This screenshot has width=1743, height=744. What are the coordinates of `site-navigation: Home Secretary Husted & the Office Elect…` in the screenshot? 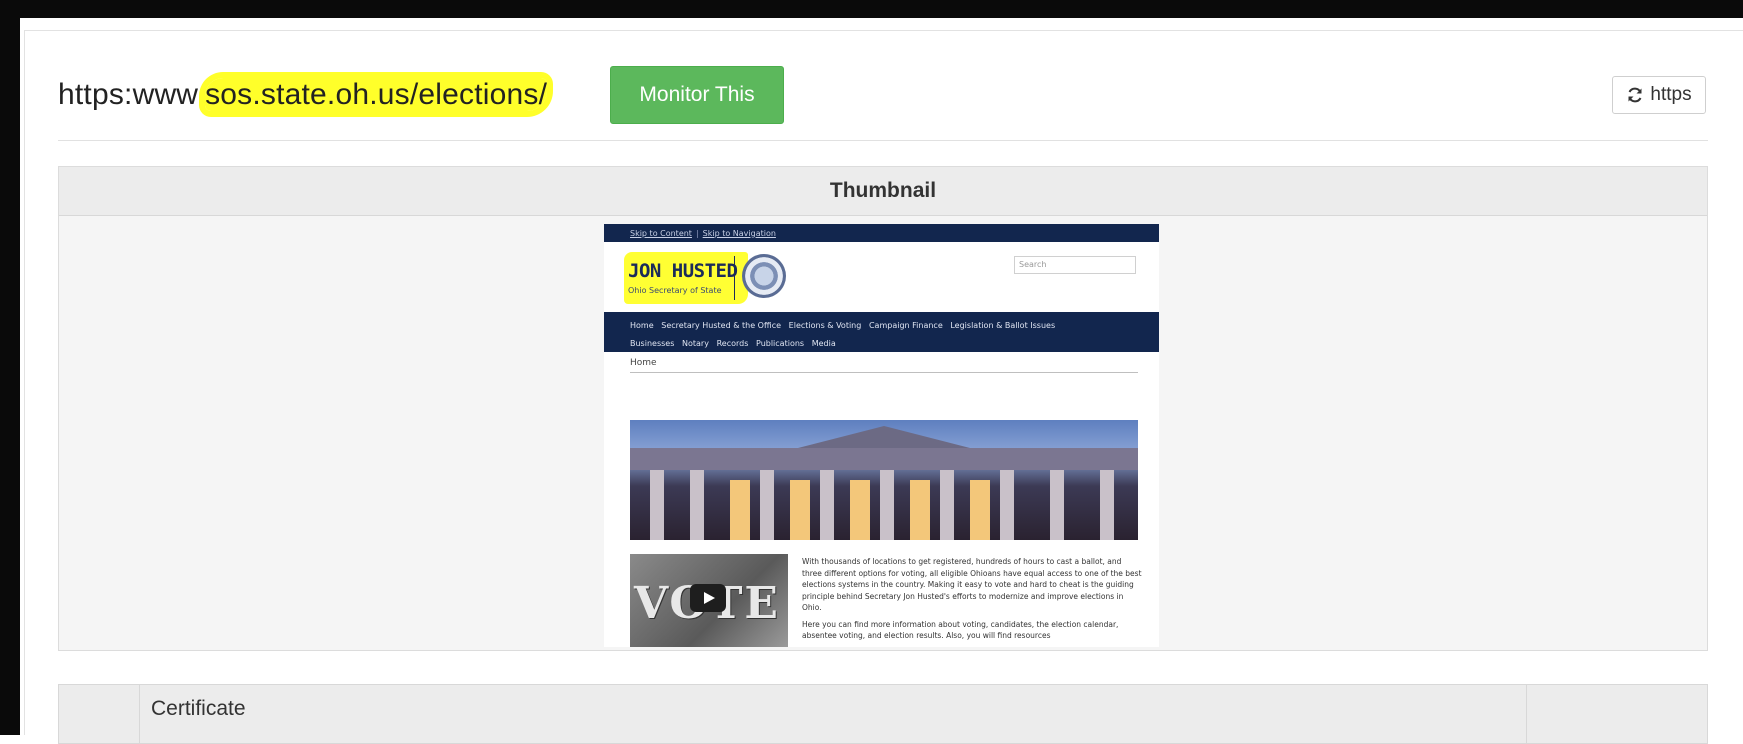 It's located at (881, 332).